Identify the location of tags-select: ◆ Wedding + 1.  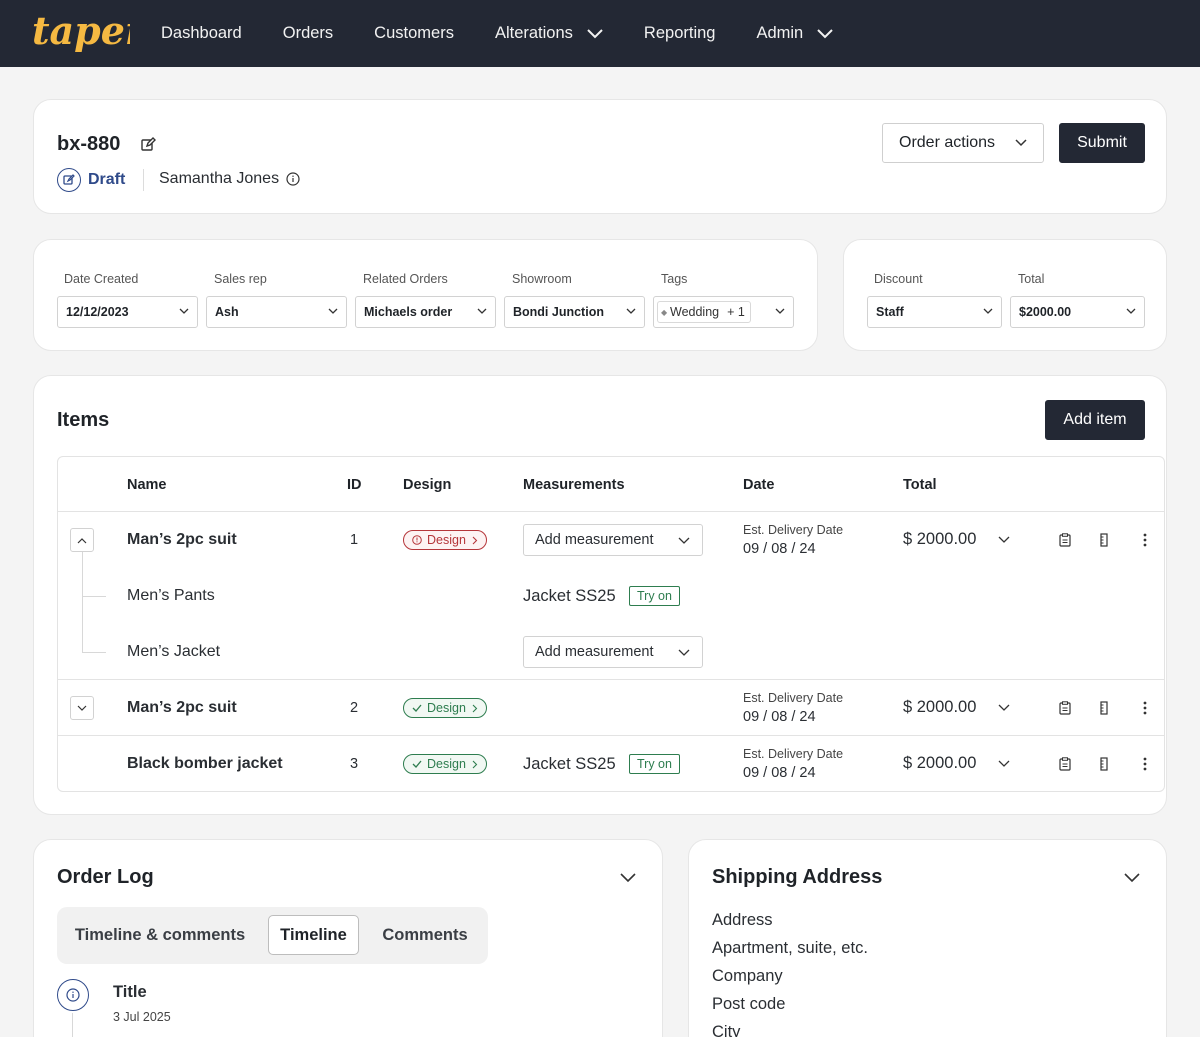
(723, 312).